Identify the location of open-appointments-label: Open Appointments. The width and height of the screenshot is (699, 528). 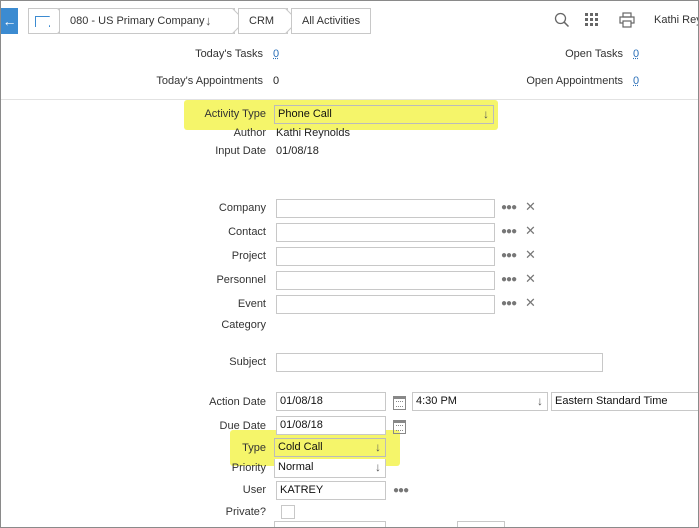
(574, 81).